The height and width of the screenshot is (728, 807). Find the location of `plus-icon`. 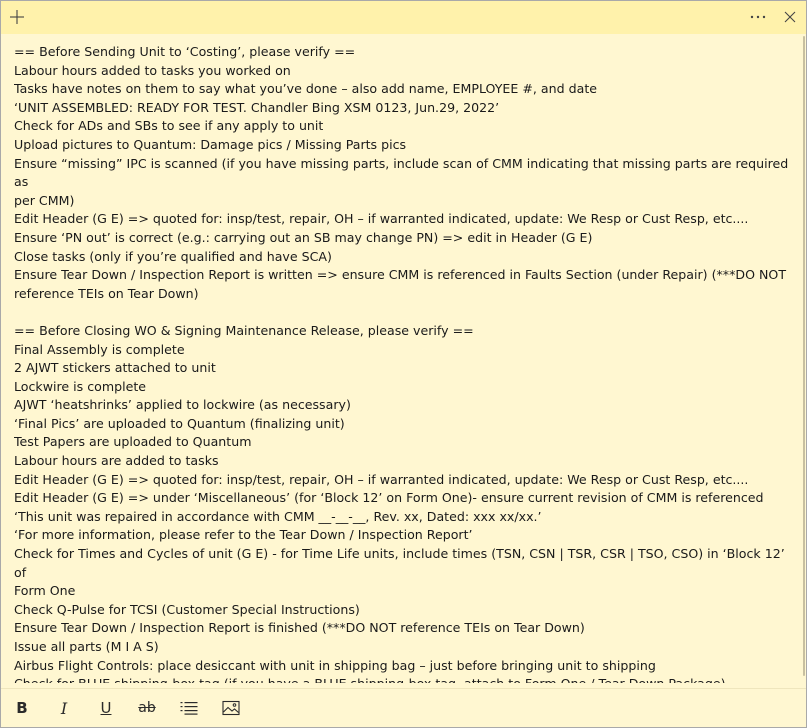

plus-icon is located at coordinates (17, 17).